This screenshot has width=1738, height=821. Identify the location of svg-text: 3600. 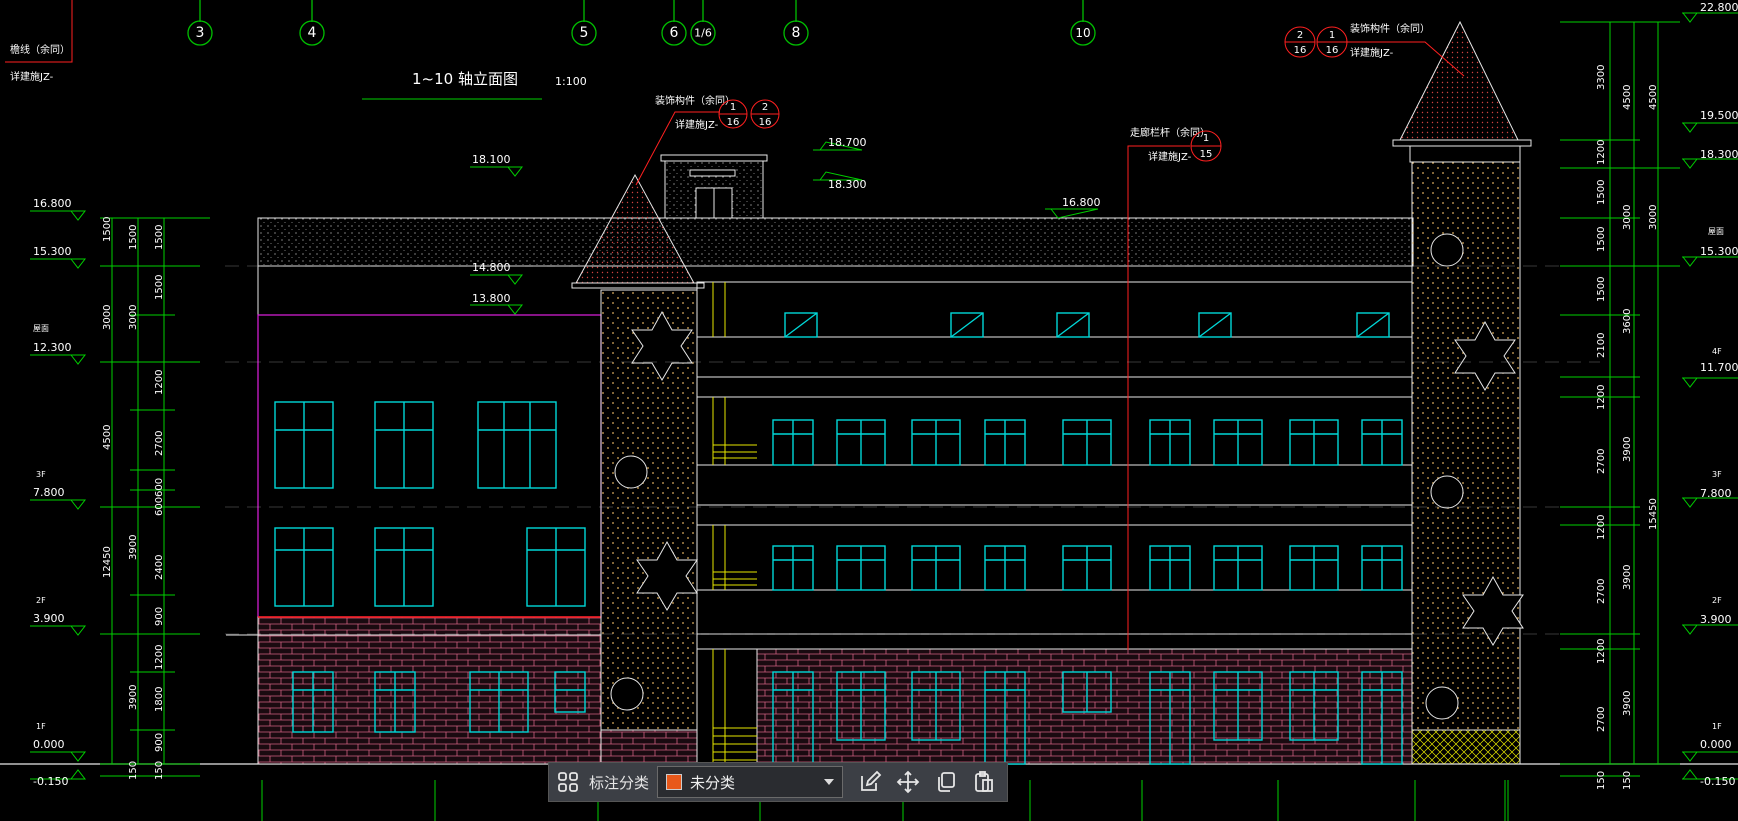
(1627, 321).